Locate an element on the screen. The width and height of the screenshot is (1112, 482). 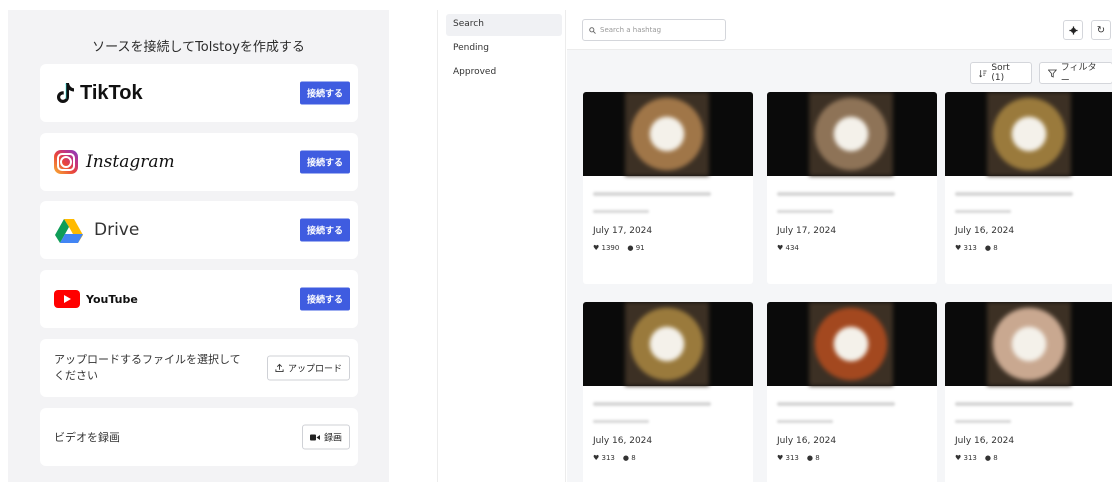
video-card: July 17, 2024 ♥ 1390 ● 91 is located at coordinates (668, 188).